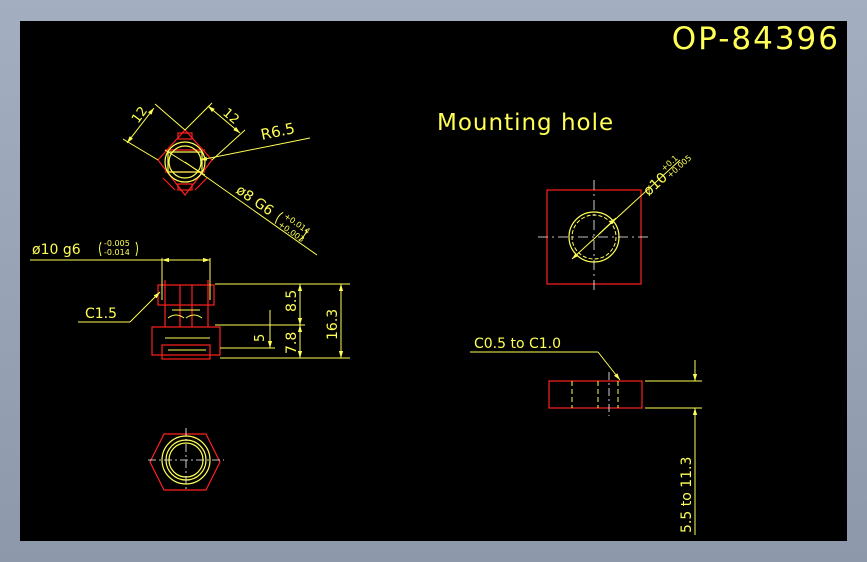 This screenshot has width=867, height=562. What do you see at coordinates (333, 324) in the screenshot?
I see `side-dim-total: 16.3` at bounding box center [333, 324].